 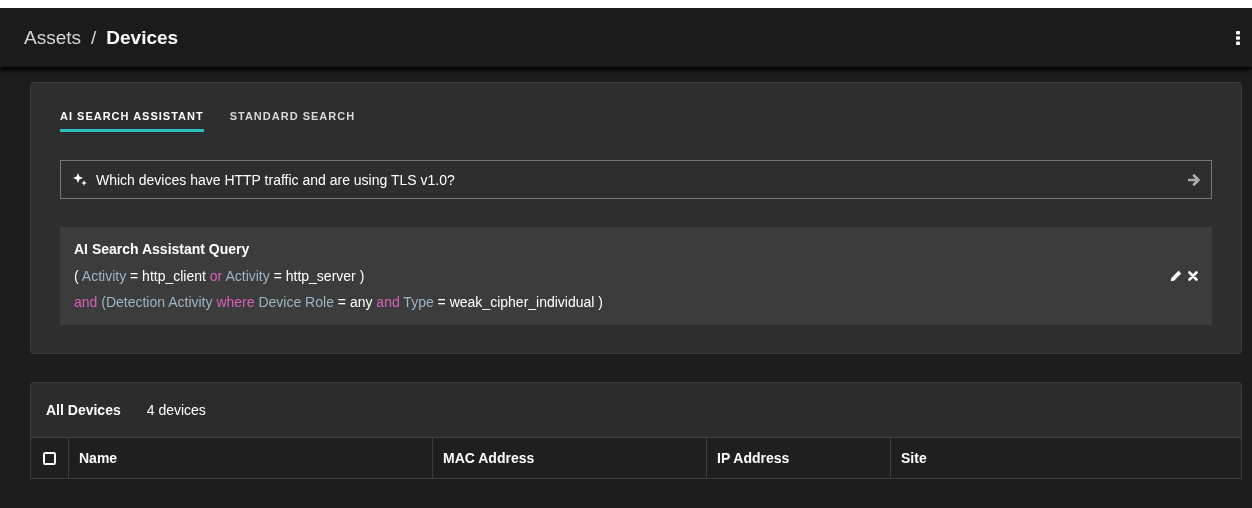 I want to click on search-field: Which devices have HTTP traffic and are using TLS v1.0?, so click(x=636, y=179).